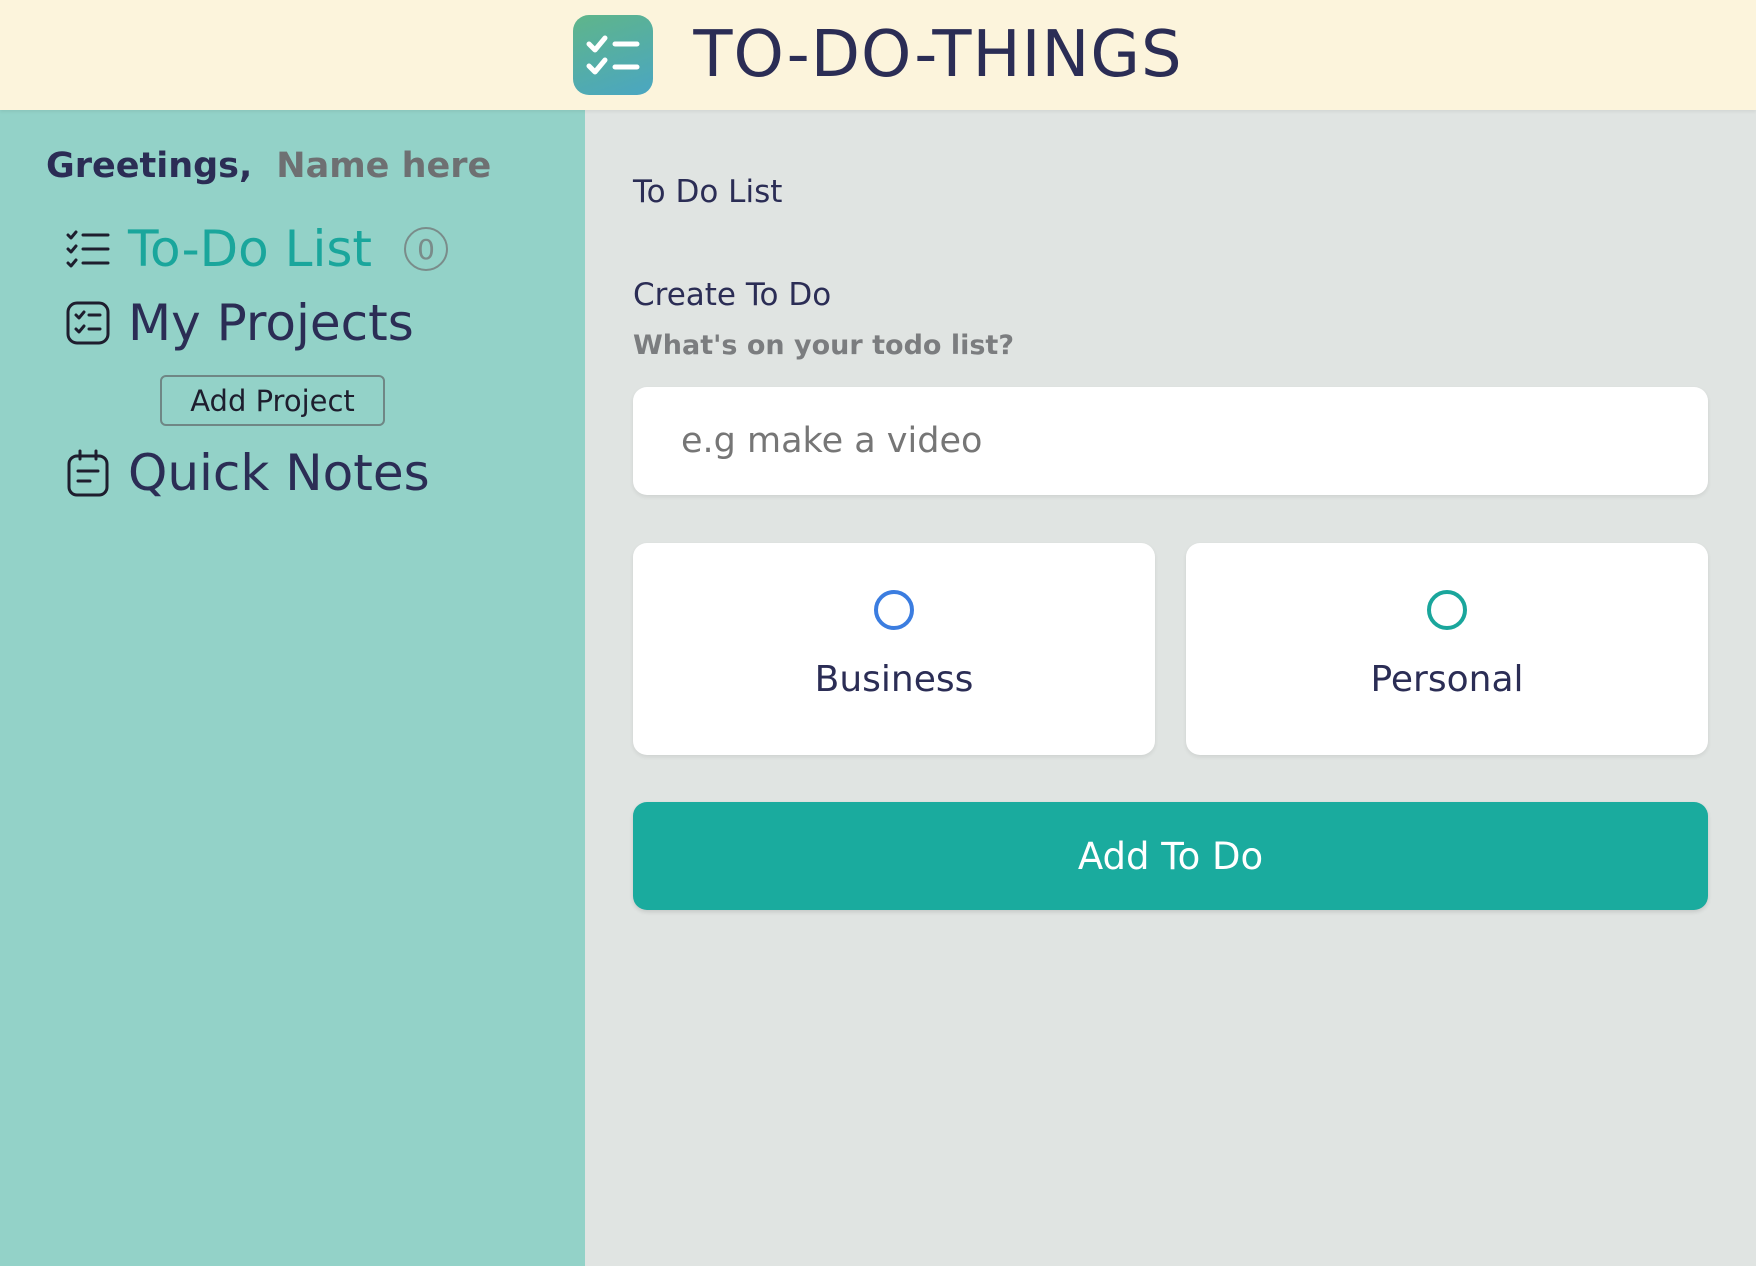 The height and width of the screenshot is (1266, 1756). Describe the element at coordinates (894, 679) in the screenshot. I see `option-label: Business` at that location.